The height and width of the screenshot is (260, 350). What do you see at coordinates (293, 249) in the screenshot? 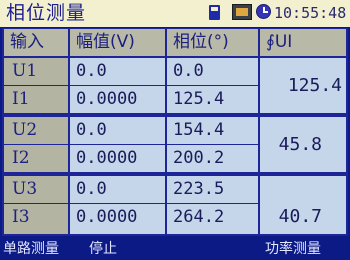
I see `power-measure-button: 功率测量` at bounding box center [293, 249].